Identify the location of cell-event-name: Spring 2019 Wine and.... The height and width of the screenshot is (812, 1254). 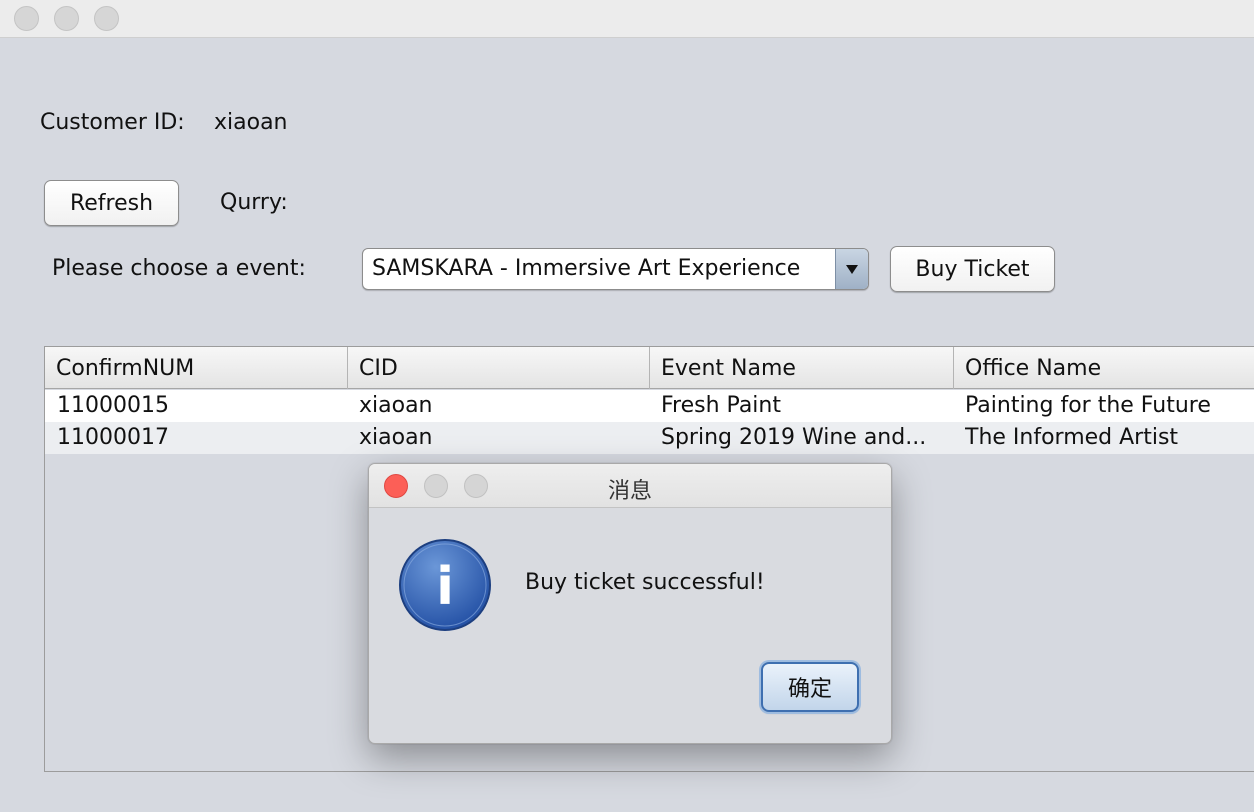
(794, 437).